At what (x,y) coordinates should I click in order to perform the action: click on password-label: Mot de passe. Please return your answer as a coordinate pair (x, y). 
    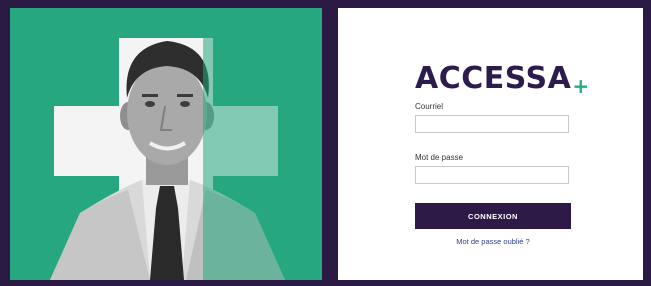
    Looking at the image, I should click on (439, 157).